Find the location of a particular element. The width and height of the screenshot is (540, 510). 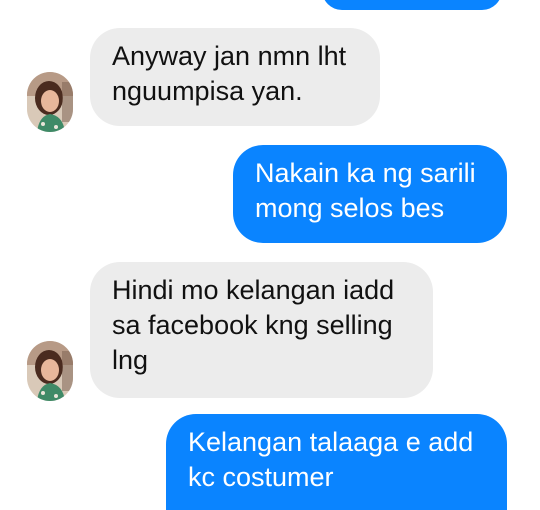

incoming-message-bubble: Anyway jan nmn lht nguumpisa yan. is located at coordinates (235, 77).